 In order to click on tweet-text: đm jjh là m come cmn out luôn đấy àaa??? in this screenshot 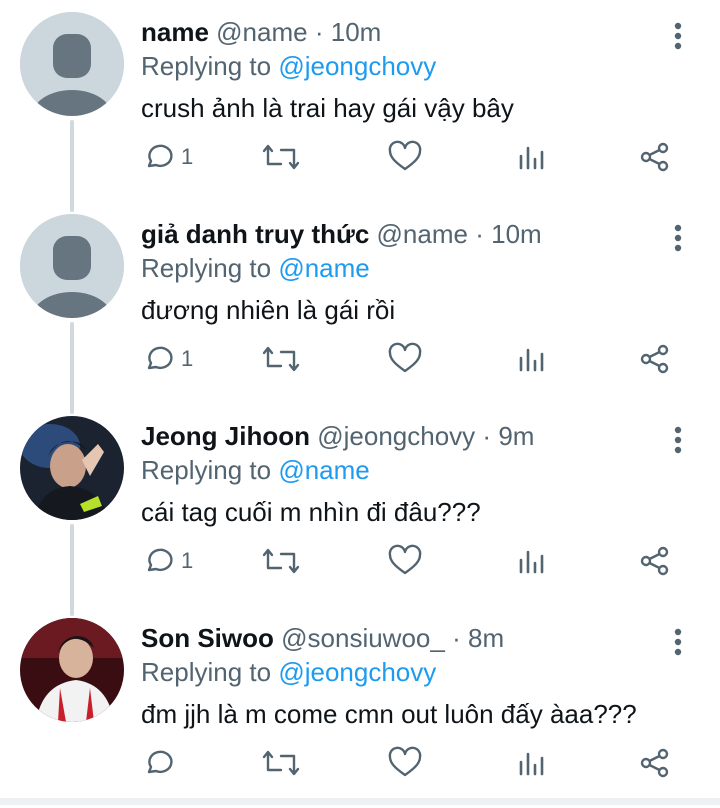, I will do `click(389, 714)`.